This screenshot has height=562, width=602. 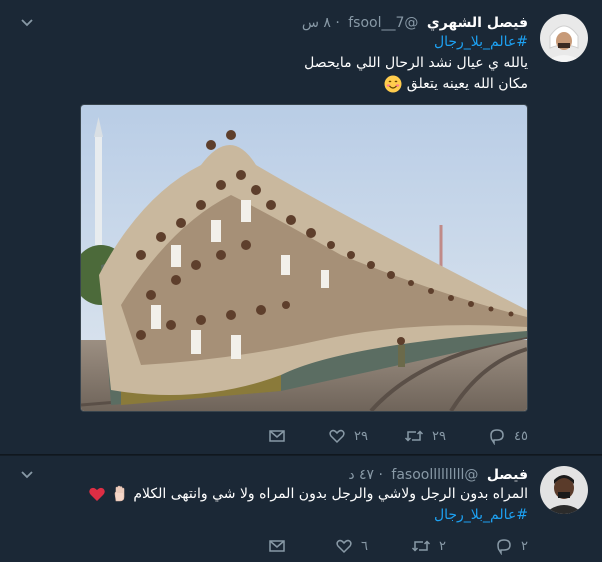 What do you see at coordinates (524, 546) in the screenshot?
I see `reply-count: ٢` at bounding box center [524, 546].